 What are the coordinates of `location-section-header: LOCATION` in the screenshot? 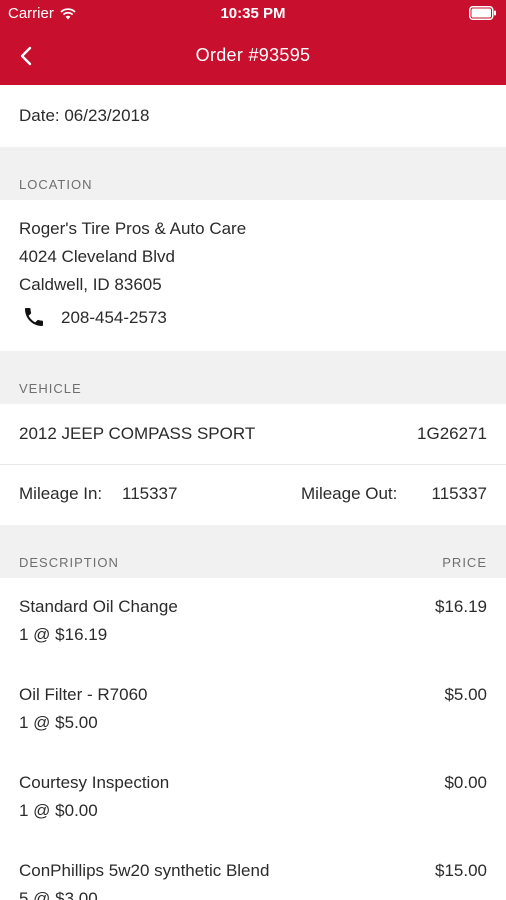 It's located at (253, 173).